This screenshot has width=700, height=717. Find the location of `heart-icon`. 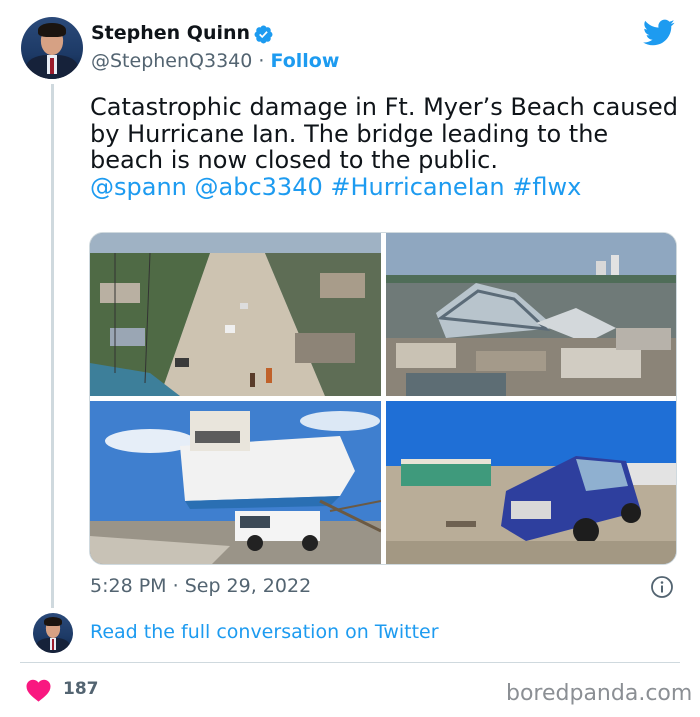

heart-icon is located at coordinates (38, 690).